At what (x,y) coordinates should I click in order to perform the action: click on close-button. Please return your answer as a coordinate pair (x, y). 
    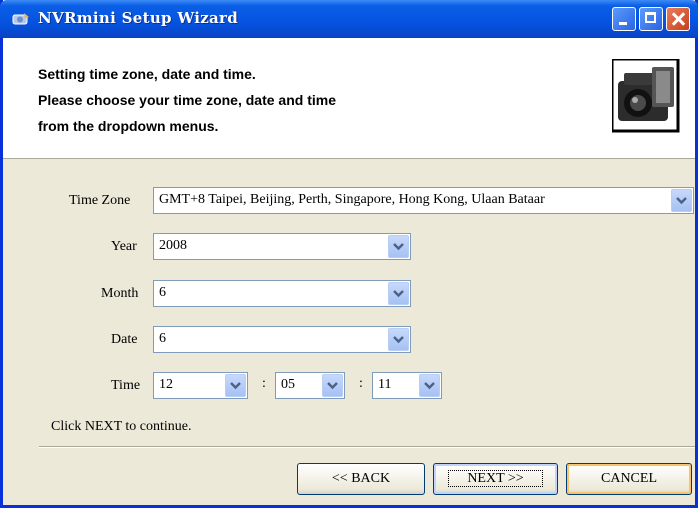
    Looking at the image, I should click on (678, 19).